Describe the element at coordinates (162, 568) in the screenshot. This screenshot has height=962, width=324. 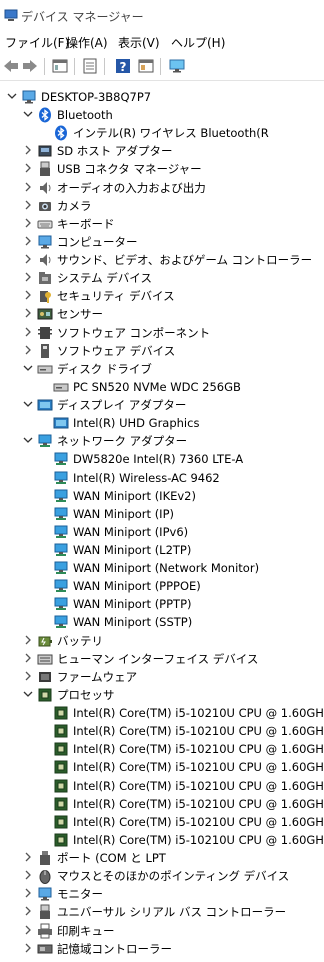
I see `tree-device: WAN Miniport (Network Monitor)` at that location.